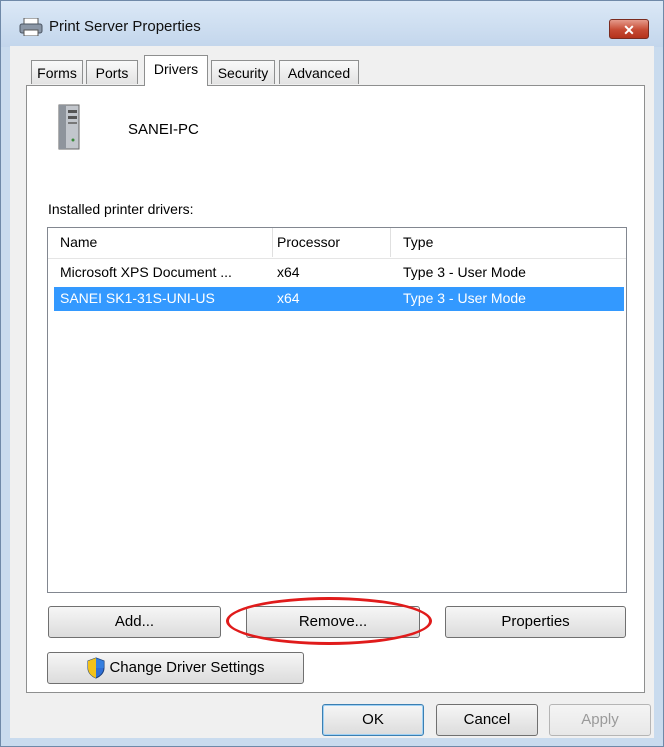 The width and height of the screenshot is (664, 747). I want to click on installed-drivers-label: Installed printer drivers:, so click(121, 209).